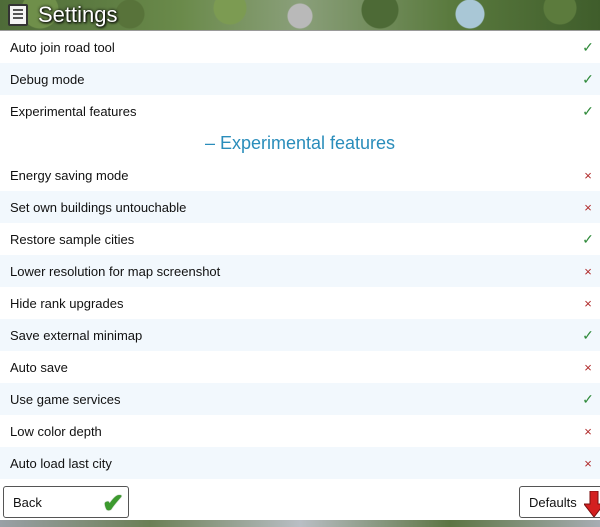 This screenshot has width=600, height=527. I want to click on title-bar: Settings, so click(300, 15).